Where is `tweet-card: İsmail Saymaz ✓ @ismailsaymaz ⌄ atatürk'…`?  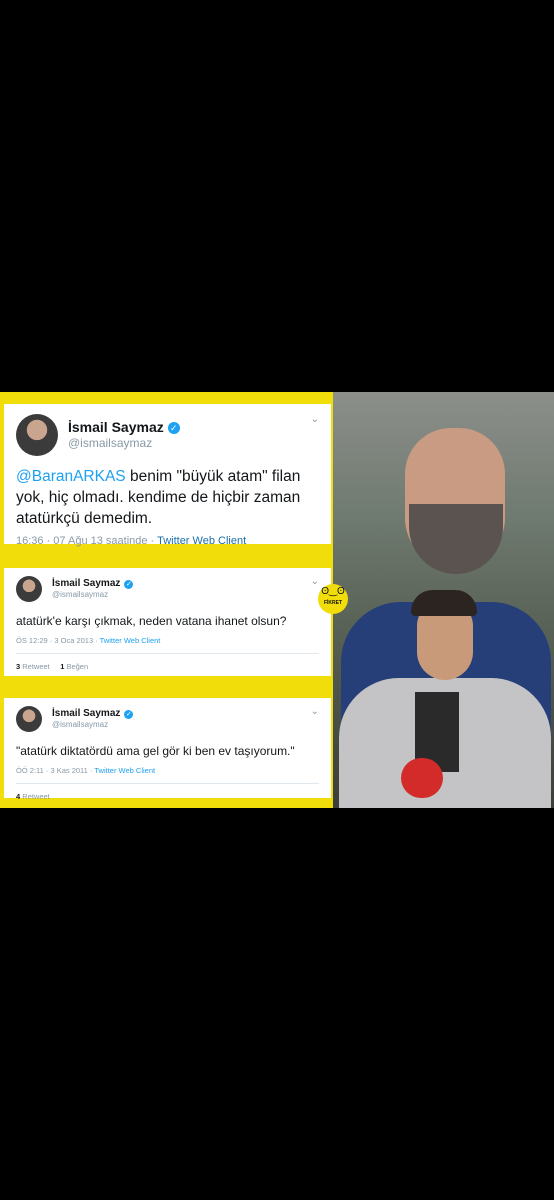 tweet-card: İsmail Saymaz ✓ @ismailsaymaz ⌄ atatürk'… is located at coordinates (167, 622).